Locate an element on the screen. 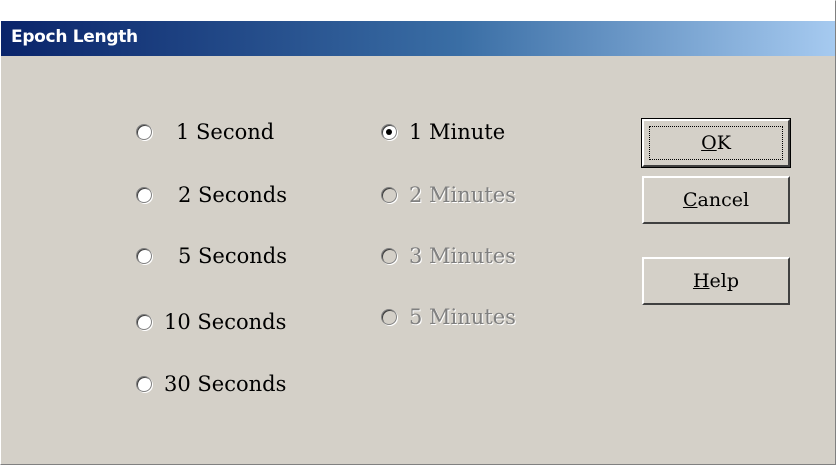 The image size is (836, 465). ok-button: OK is located at coordinates (716, 143).